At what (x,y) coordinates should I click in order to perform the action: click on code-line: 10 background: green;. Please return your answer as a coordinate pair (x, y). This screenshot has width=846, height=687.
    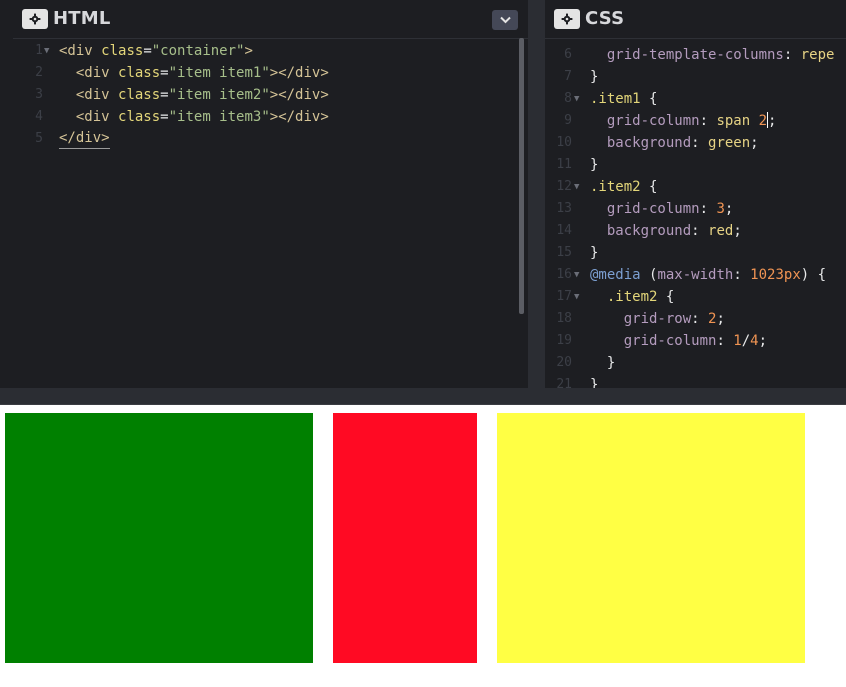
    Looking at the image, I should click on (695, 143).